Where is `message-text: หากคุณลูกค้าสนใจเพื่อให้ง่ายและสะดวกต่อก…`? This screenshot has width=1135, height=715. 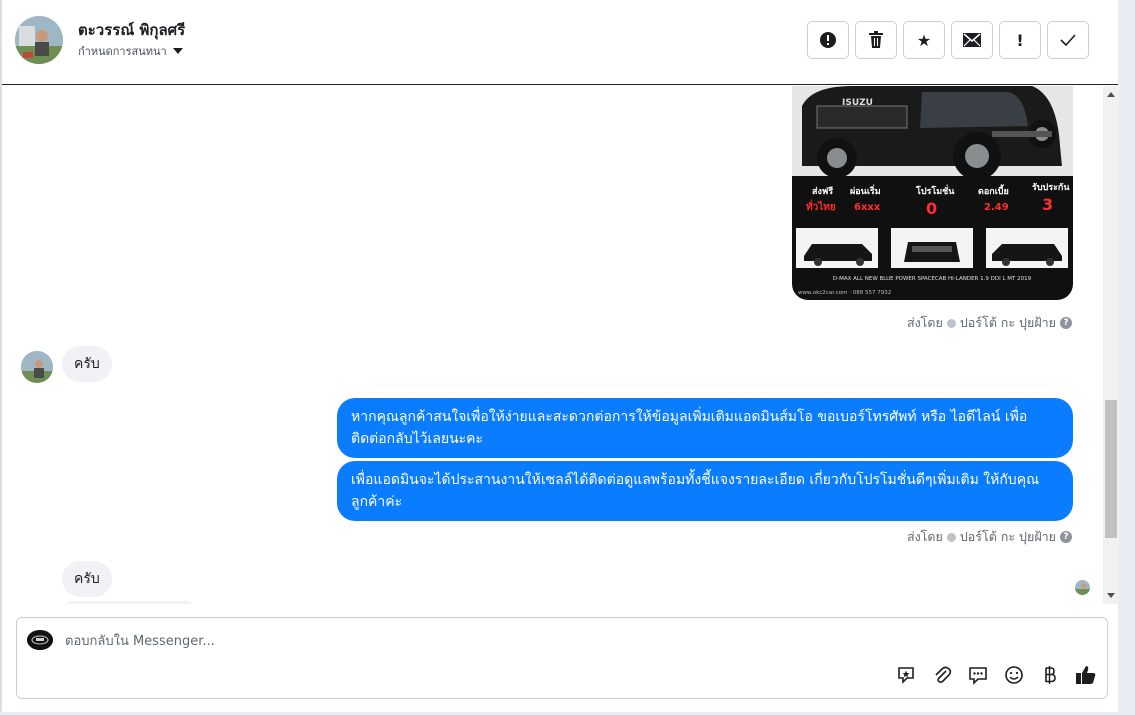
message-text: หากคุณลูกค้าสนใจเพื่อให้ง่ายและสะดวกต่อก… is located at coordinates (689, 428).